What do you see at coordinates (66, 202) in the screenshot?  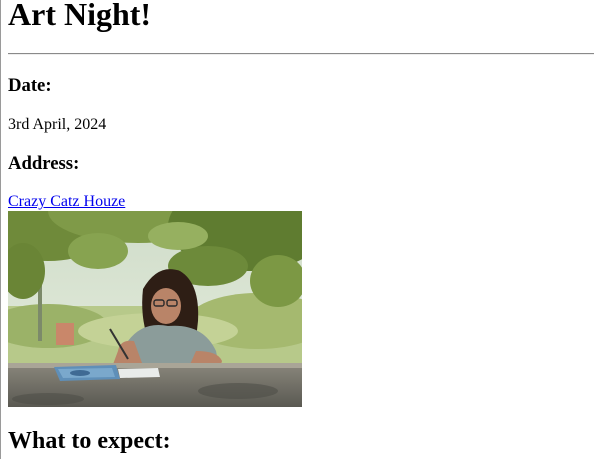 I see `address-link: Crazy Catz Houze` at bounding box center [66, 202].